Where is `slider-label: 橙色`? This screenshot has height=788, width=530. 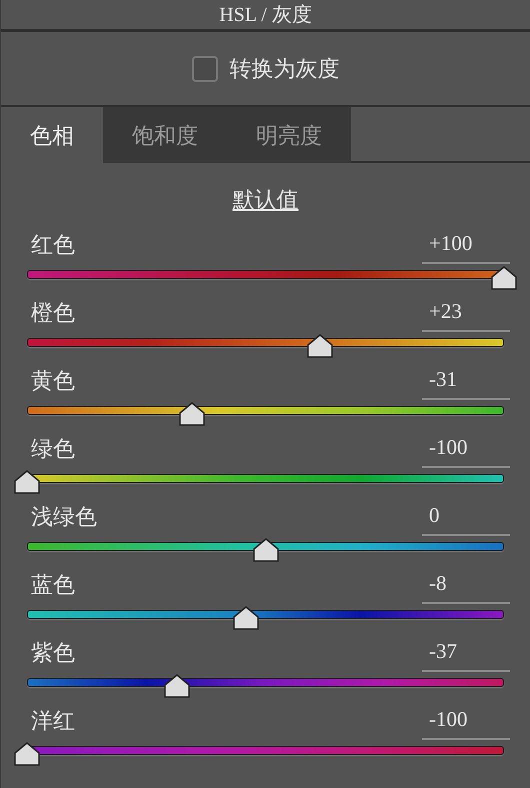 slider-label: 橙色 is located at coordinates (53, 314).